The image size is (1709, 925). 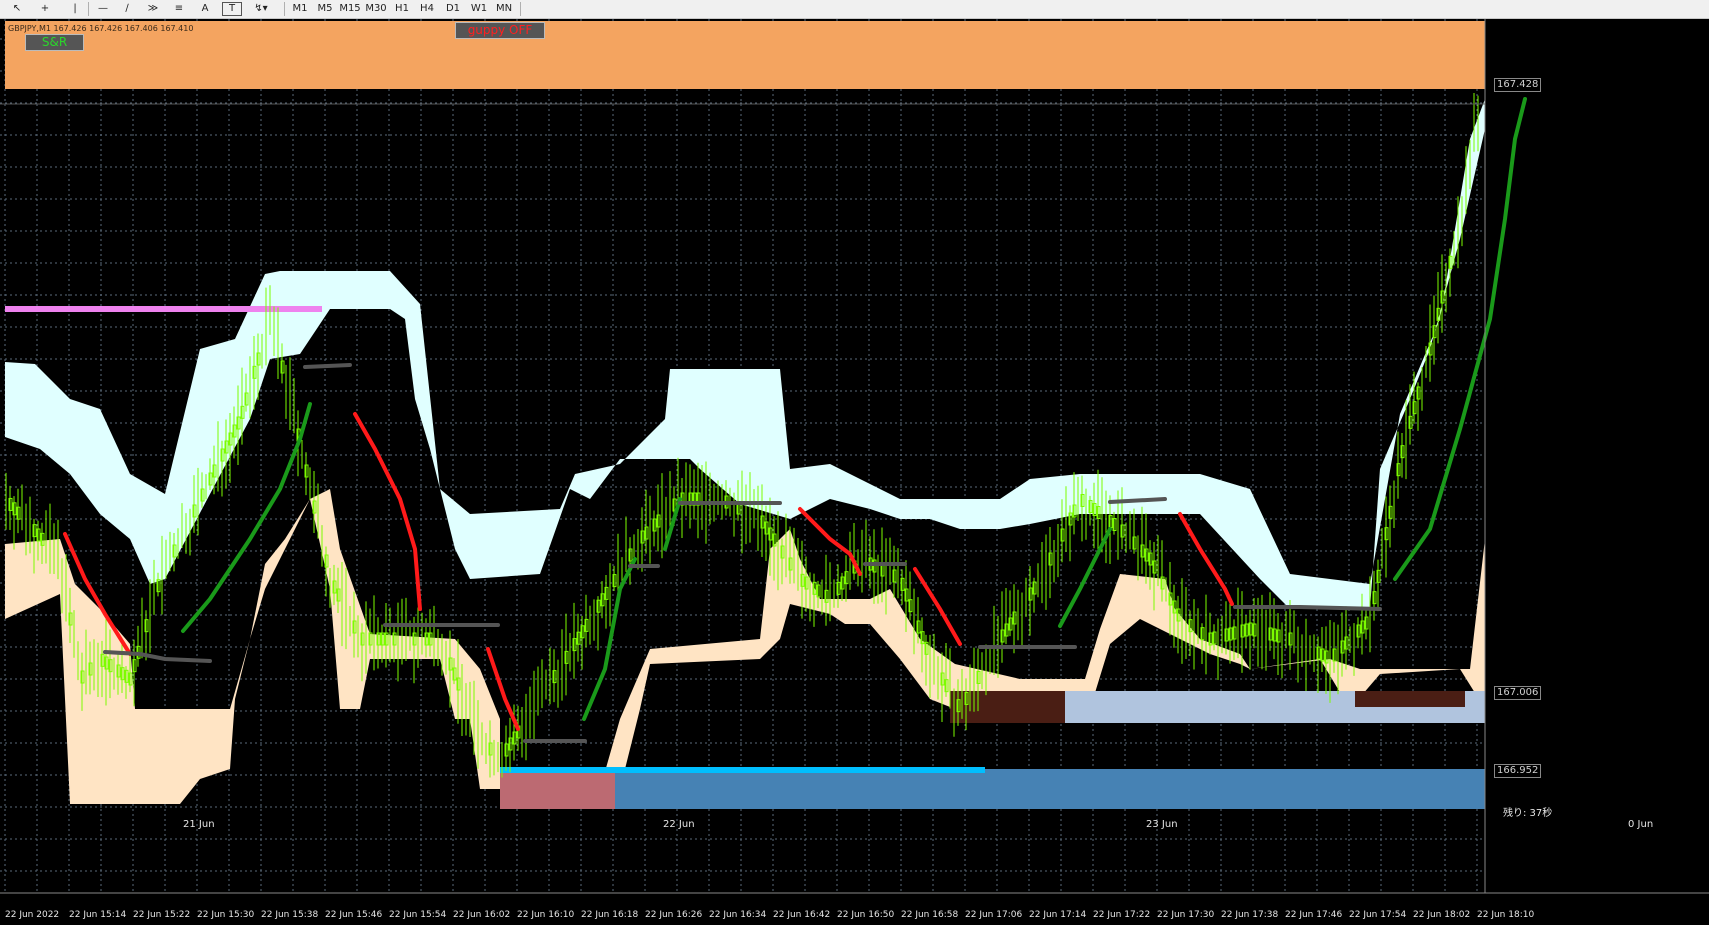 What do you see at coordinates (232, 9) in the screenshot?
I see `text-label-icon: T` at bounding box center [232, 9].